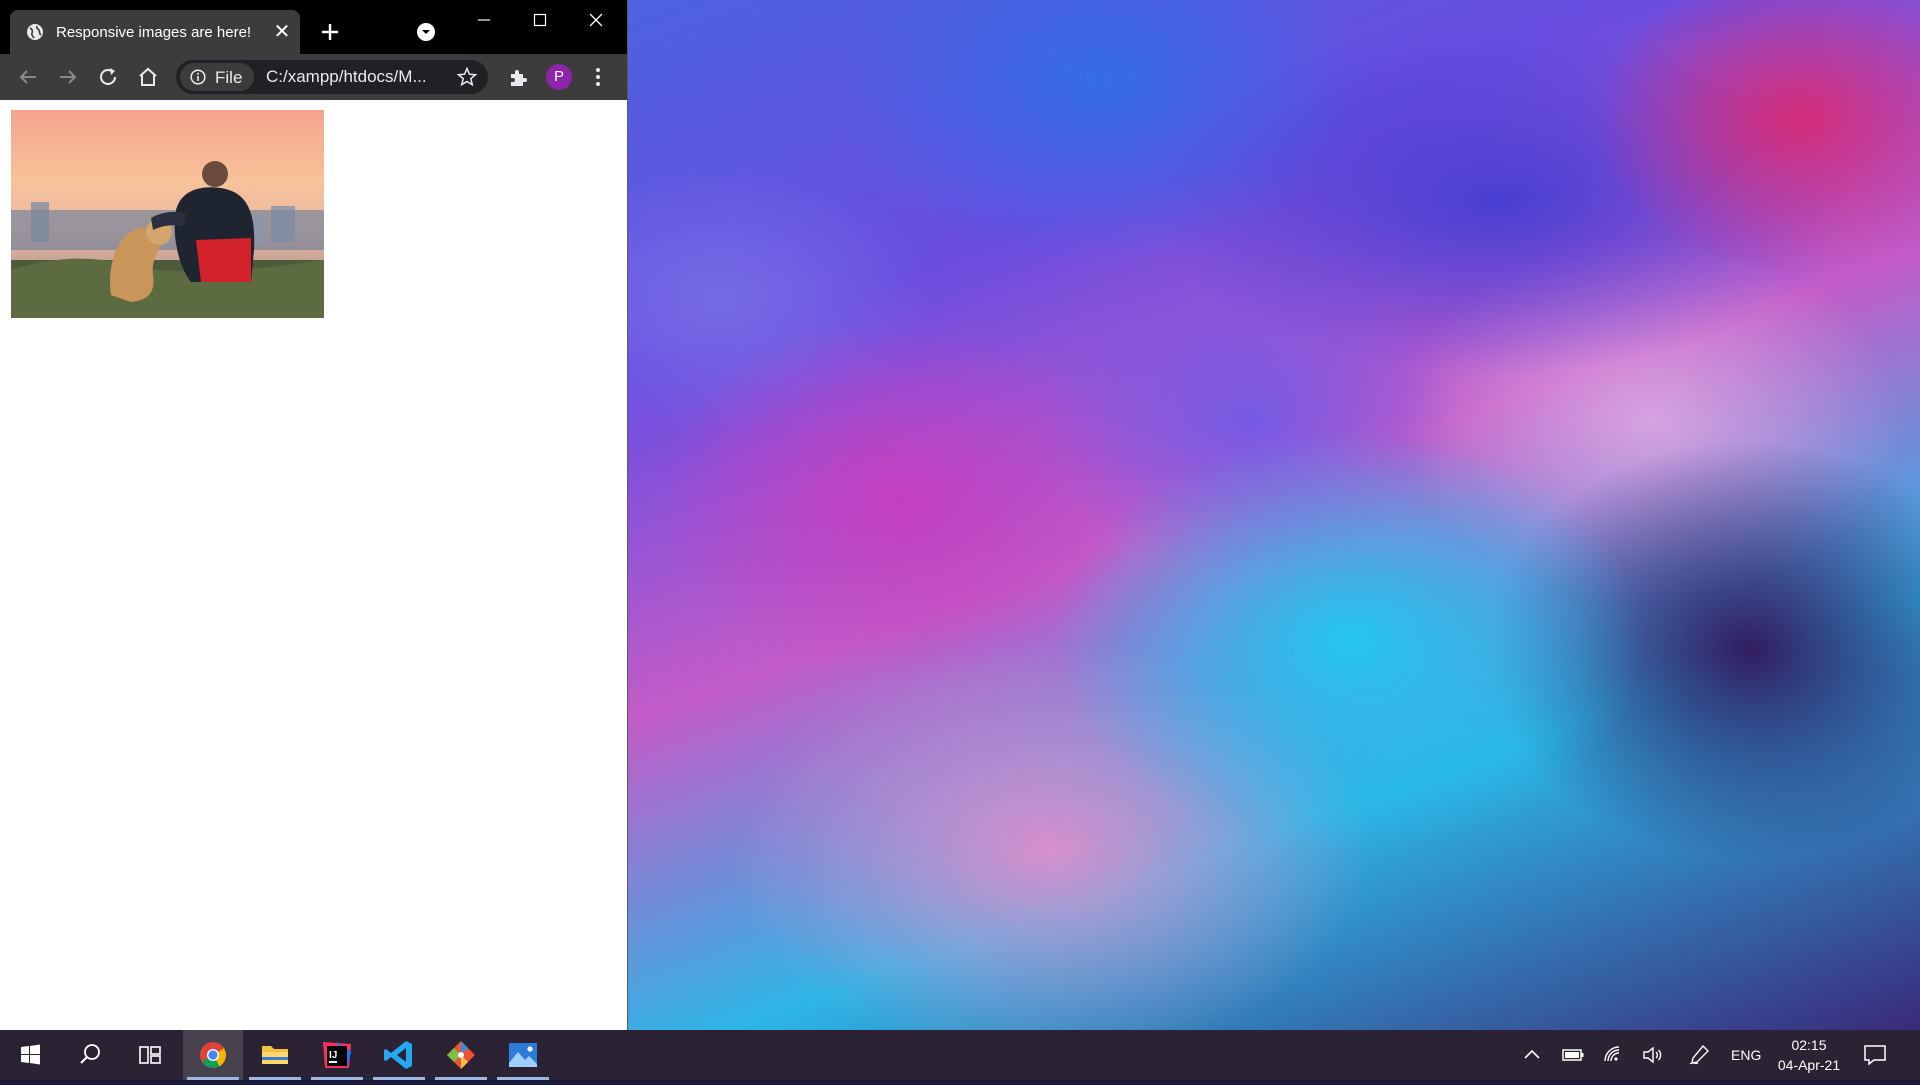  Describe the element at coordinates (68, 77) in the screenshot. I see `forward-arrow-icon` at that location.